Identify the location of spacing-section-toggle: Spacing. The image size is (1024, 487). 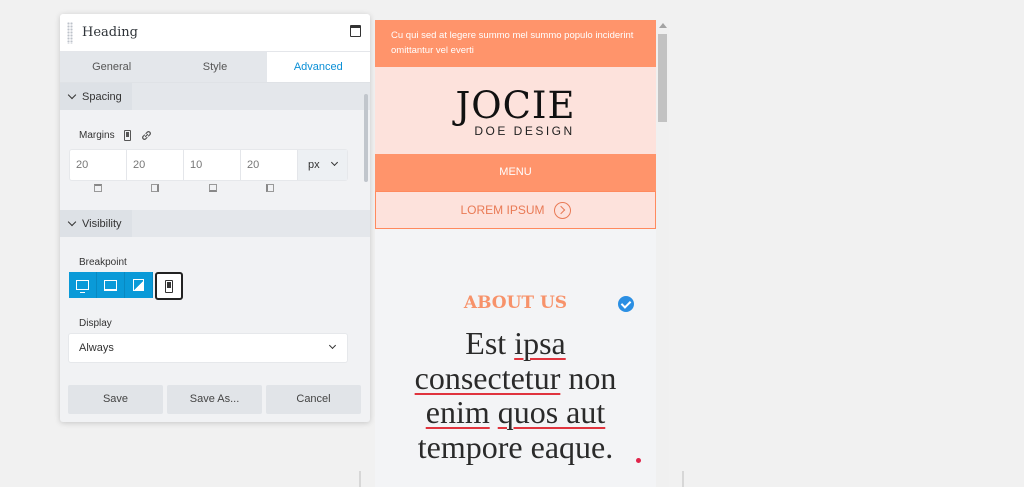
(96, 96).